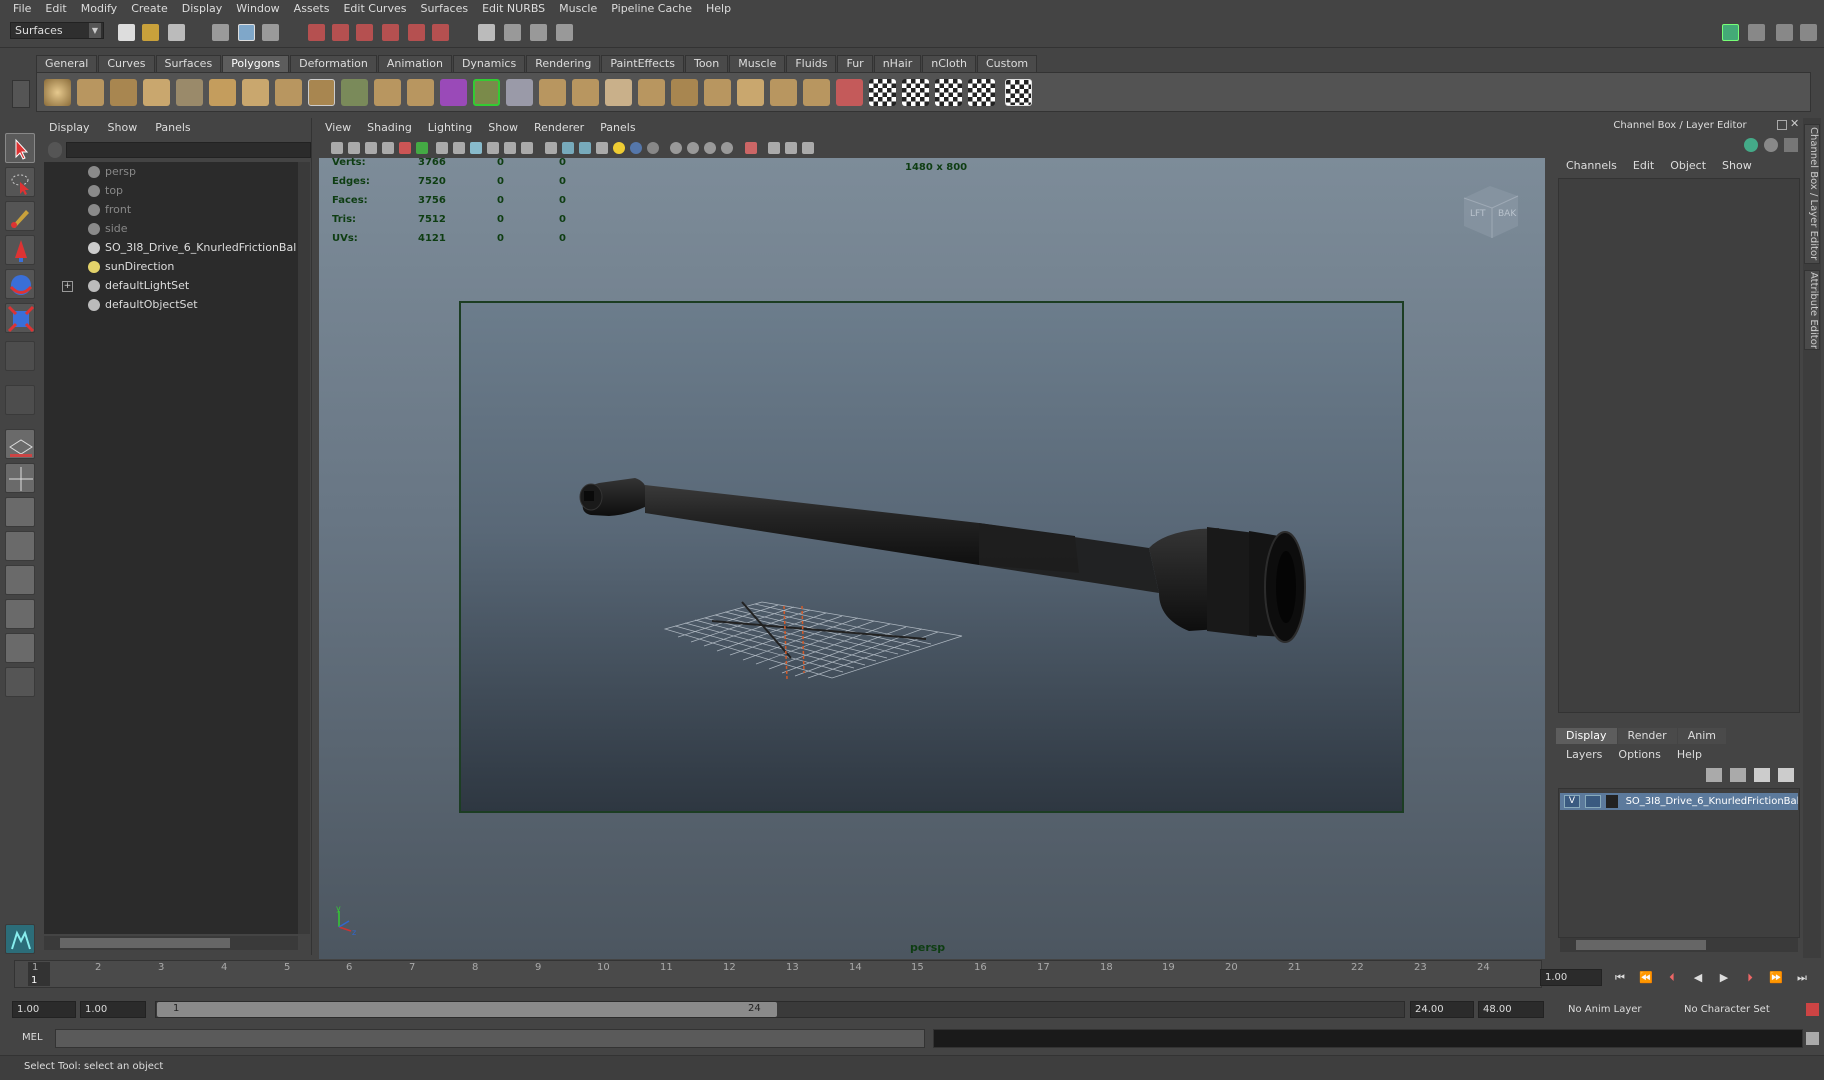 Image resolution: width=1824 pixels, height=1080 pixels. What do you see at coordinates (1738, 775) in the screenshot?
I see `move-layer-down-icon` at bounding box center [1738, 775].